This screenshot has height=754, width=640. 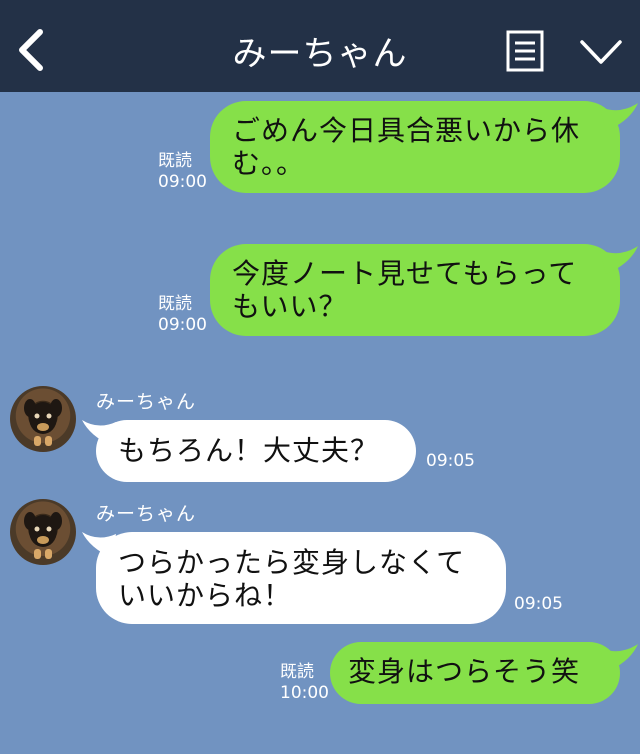 I want to click on message-text-line: ごめん今日具合悪いから休, so click(x=406, y=130).